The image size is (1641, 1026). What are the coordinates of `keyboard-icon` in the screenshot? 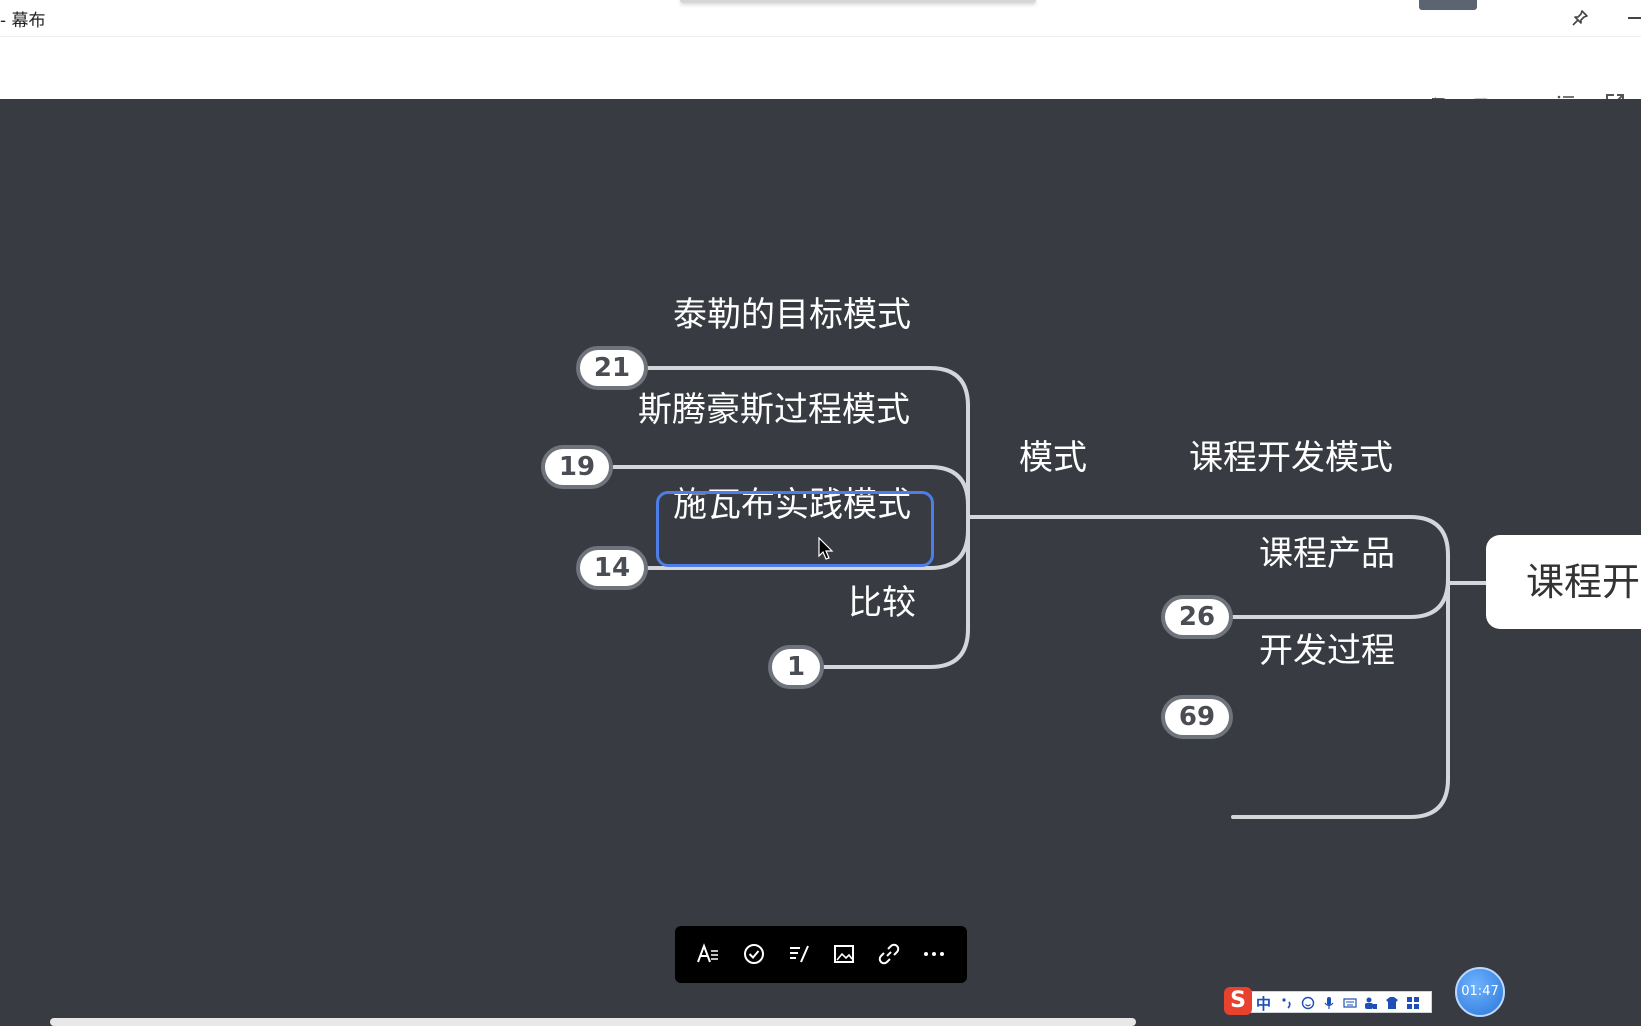 It's located at (1350, 1002).